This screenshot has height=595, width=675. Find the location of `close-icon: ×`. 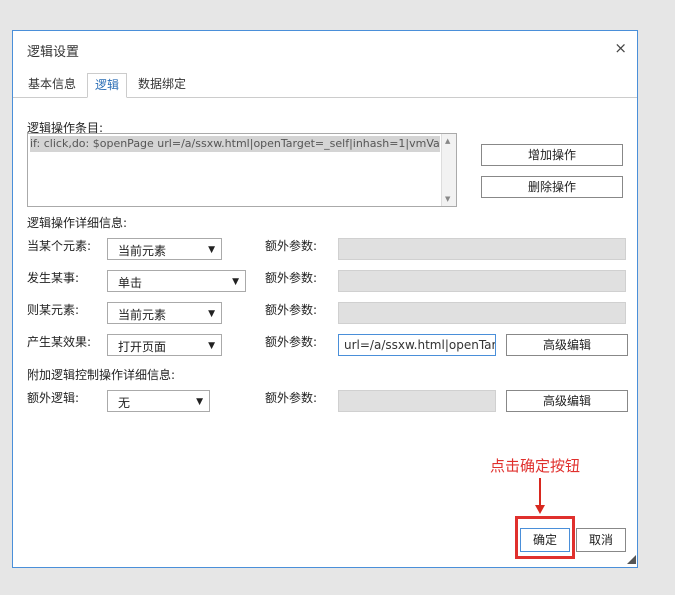

close-icon: × is located at coordinates (620, 48).